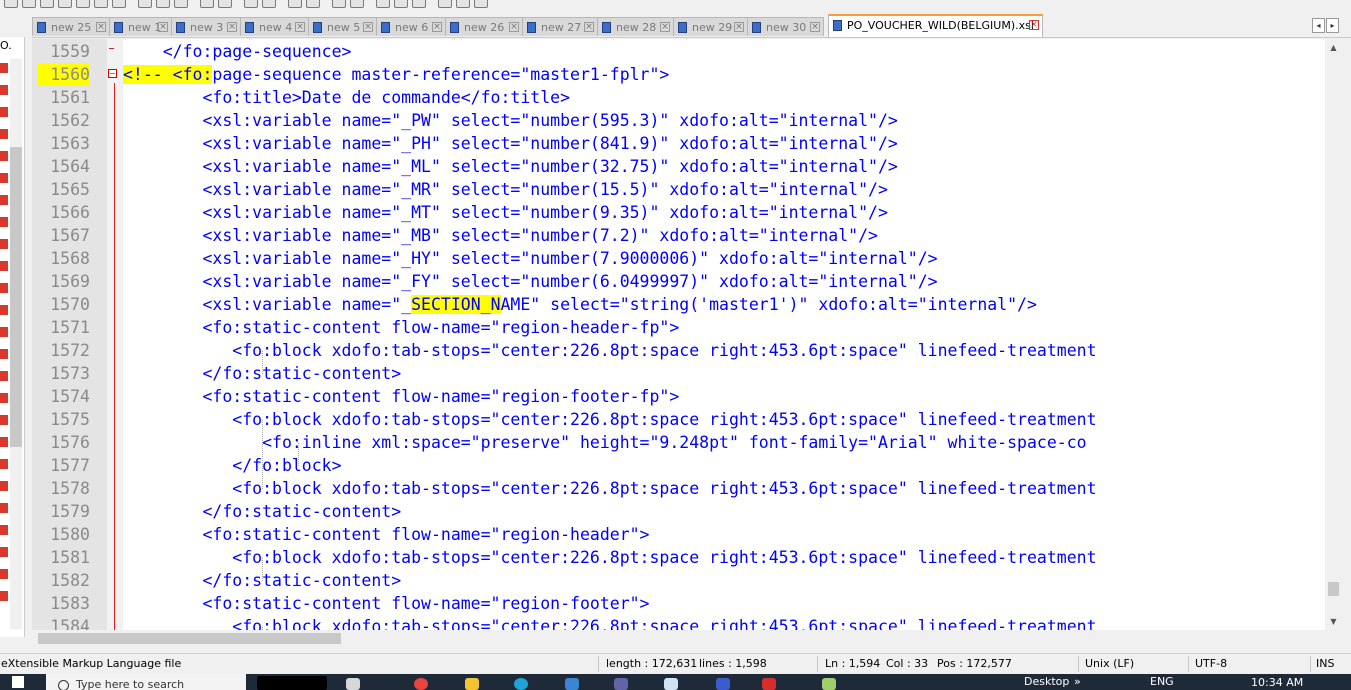  Describe the element at coordinates (484, 26) in the screenshot. I see `tab-new-26: new 26 ×` at that location.